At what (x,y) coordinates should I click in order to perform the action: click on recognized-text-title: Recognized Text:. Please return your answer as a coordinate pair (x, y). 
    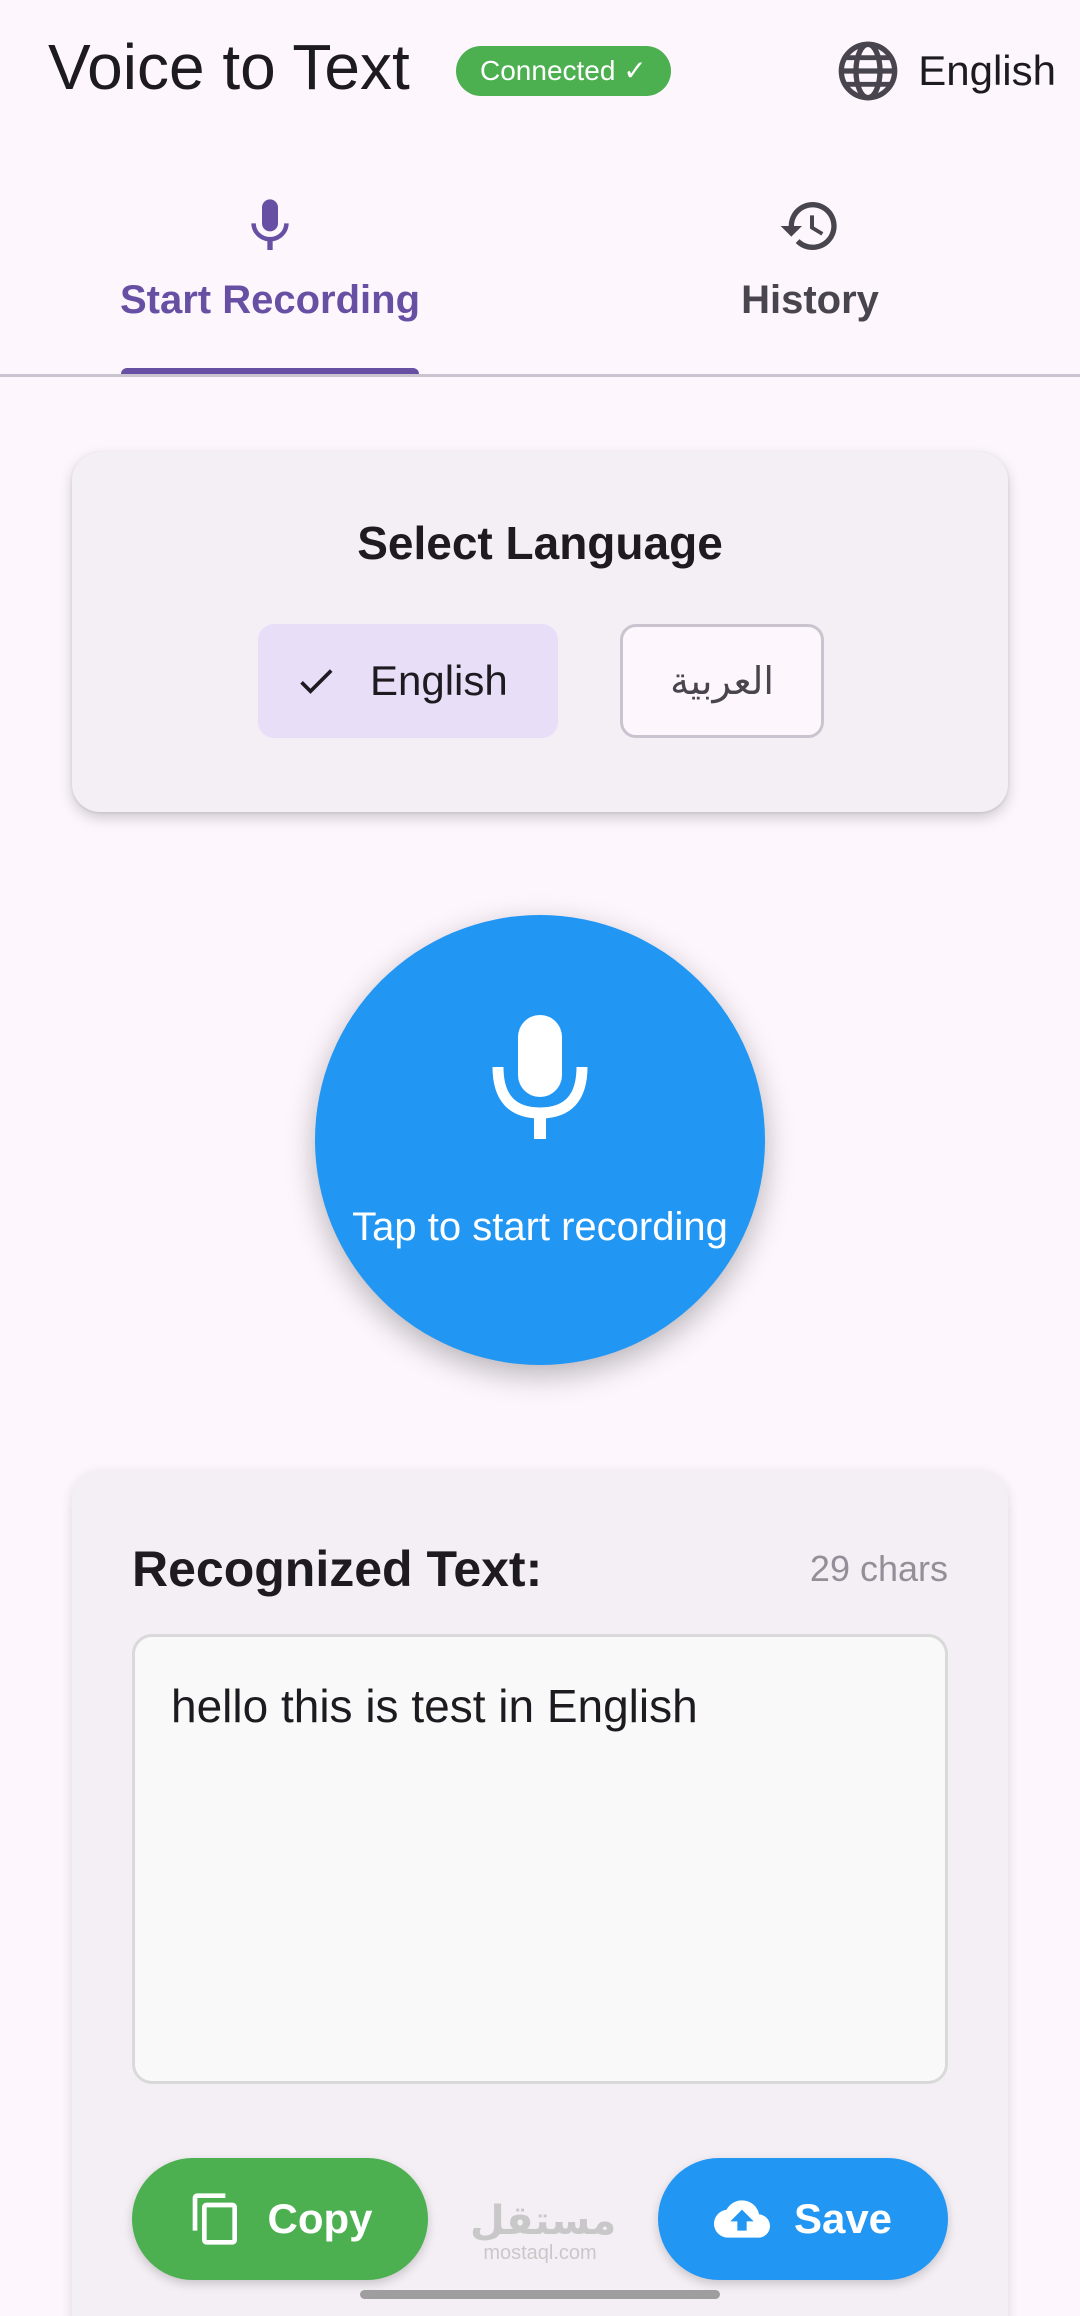
    Looking at the image, I should click on (337, 1569).